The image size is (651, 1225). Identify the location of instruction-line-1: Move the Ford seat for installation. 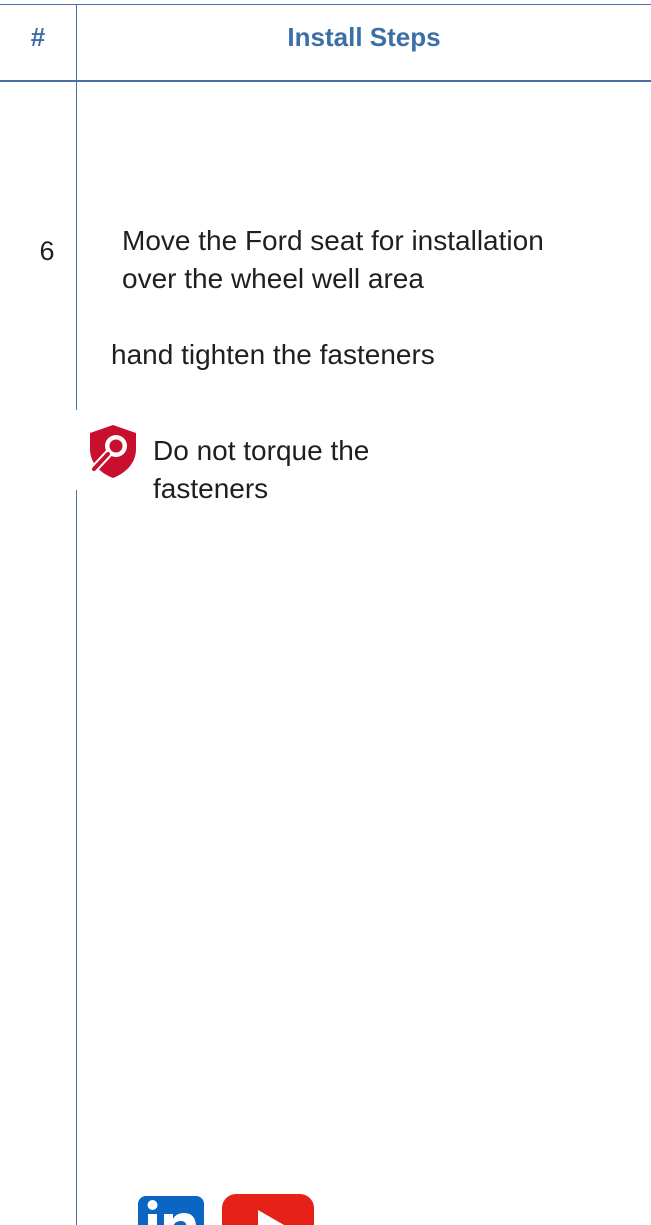
(333, 240).